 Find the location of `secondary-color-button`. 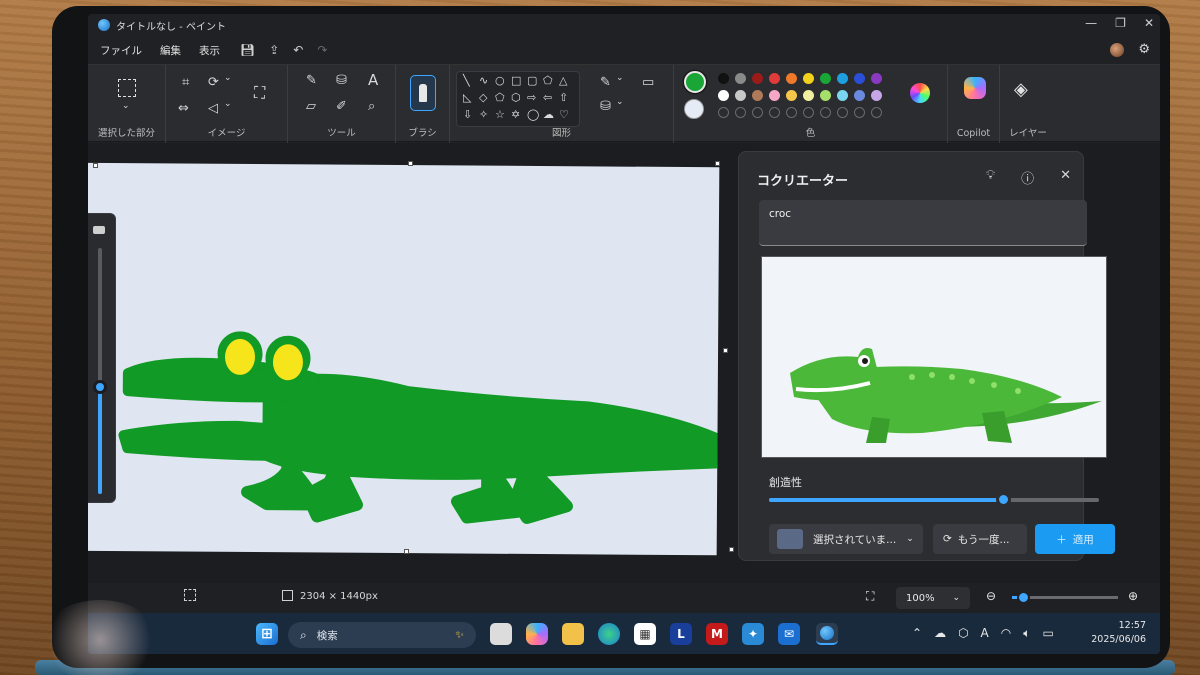

secondary-color-button is located at coordinates (694, 109).